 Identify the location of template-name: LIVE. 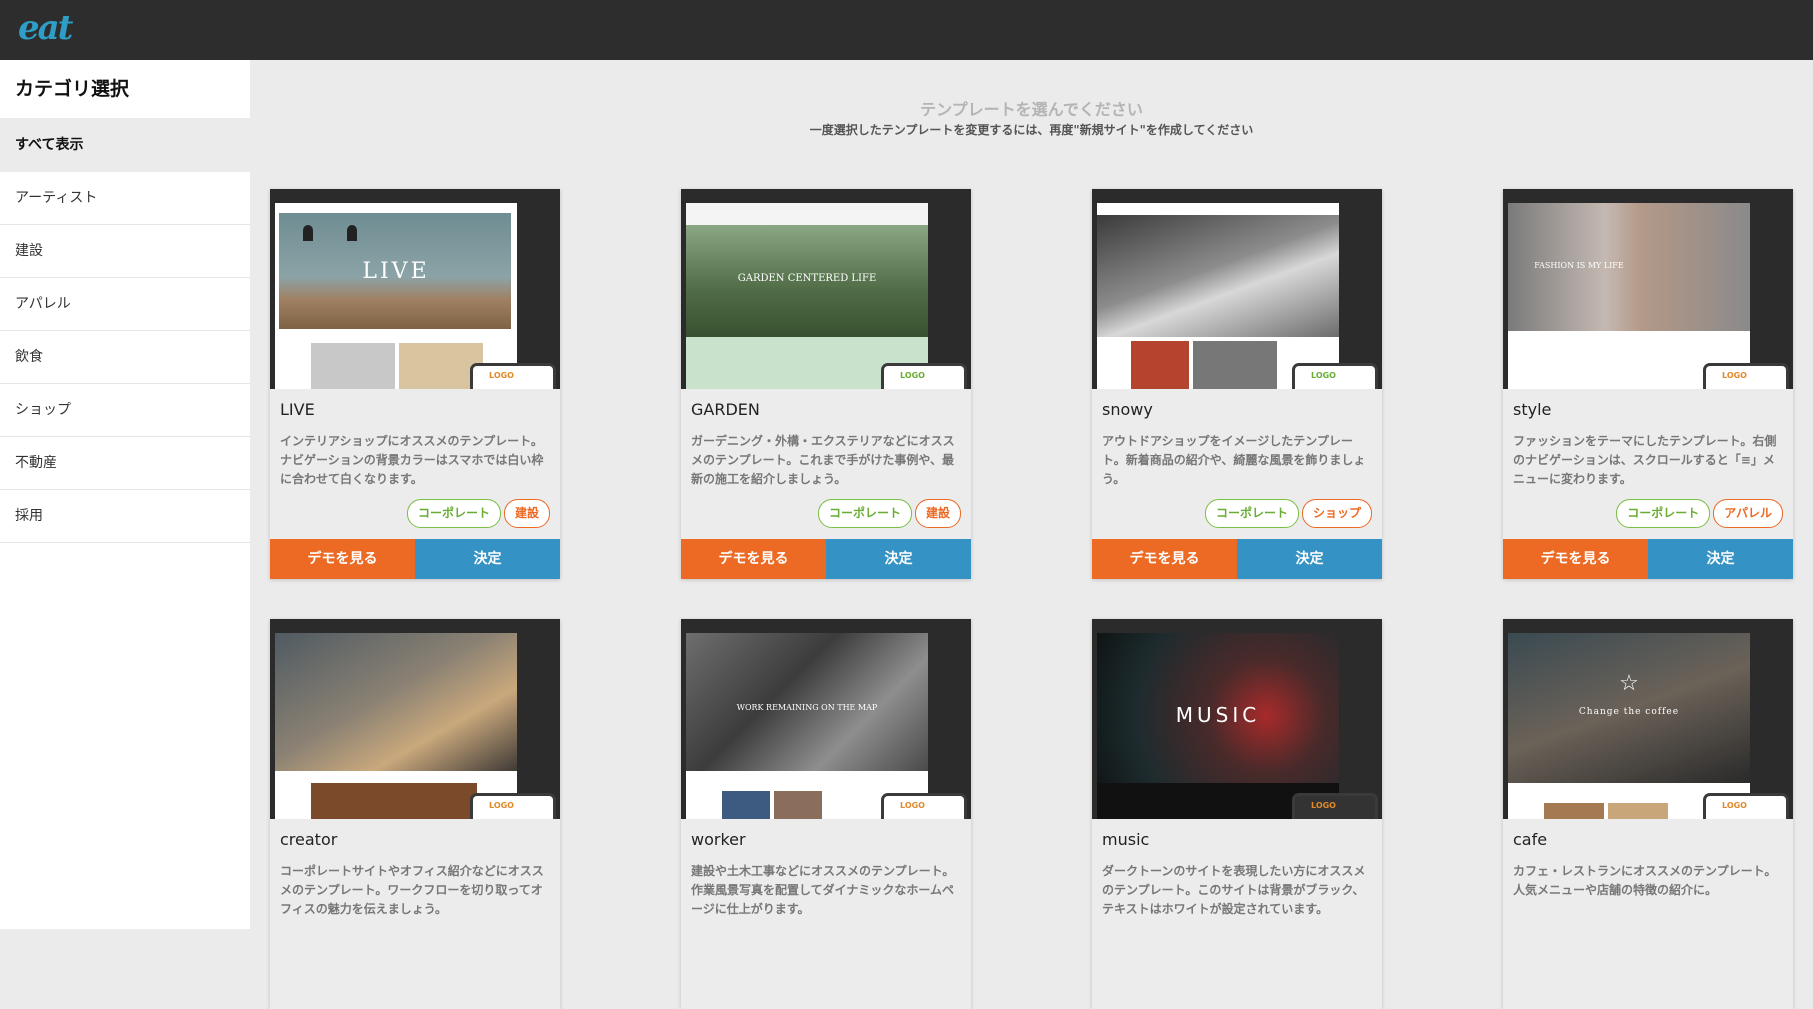
(297, 409).